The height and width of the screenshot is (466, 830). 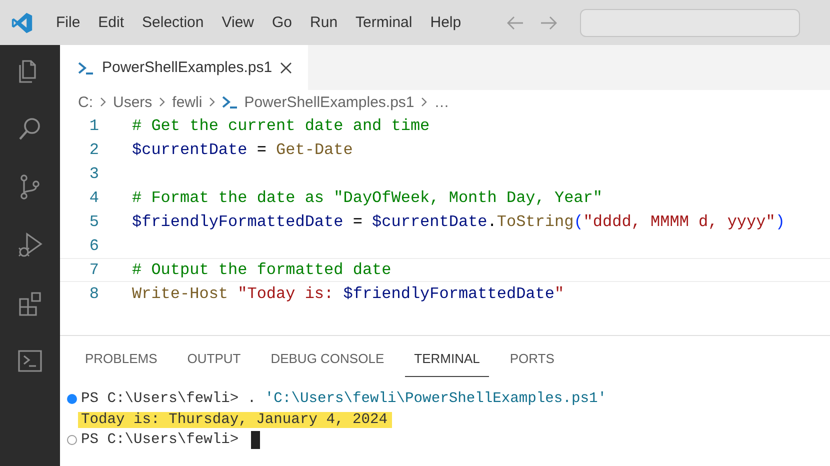 What do you see at coordinates (111, 22) in the screenshot?
I see `menu-item: Edit` at bounding box center [111, 22].